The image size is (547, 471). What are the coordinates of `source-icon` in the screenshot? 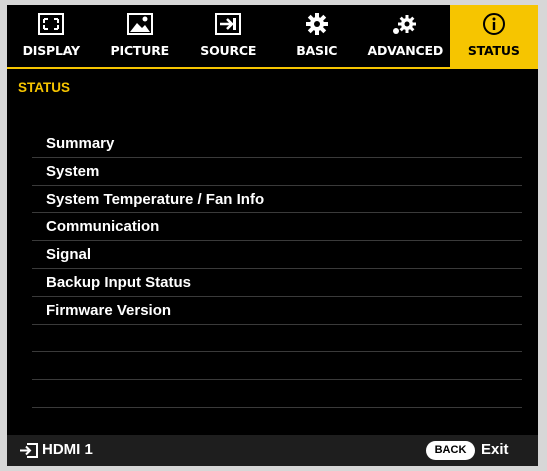 It's located at (228, 24).